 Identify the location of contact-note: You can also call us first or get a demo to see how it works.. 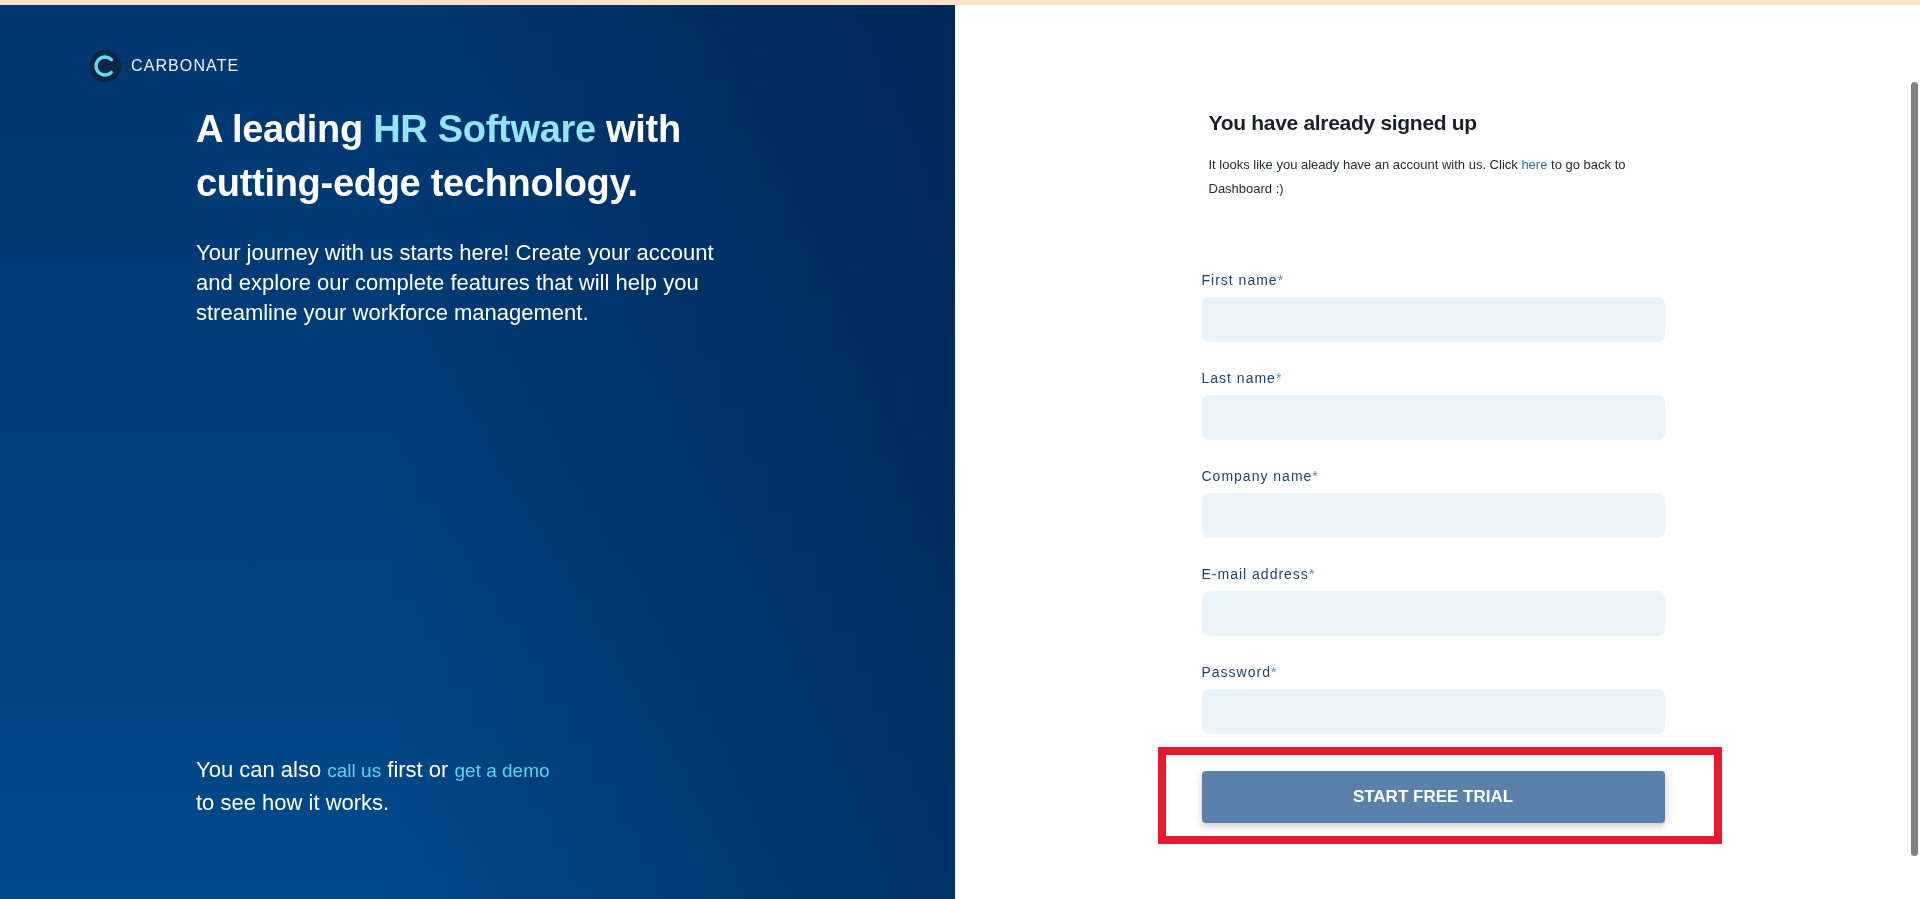
(373, 786).